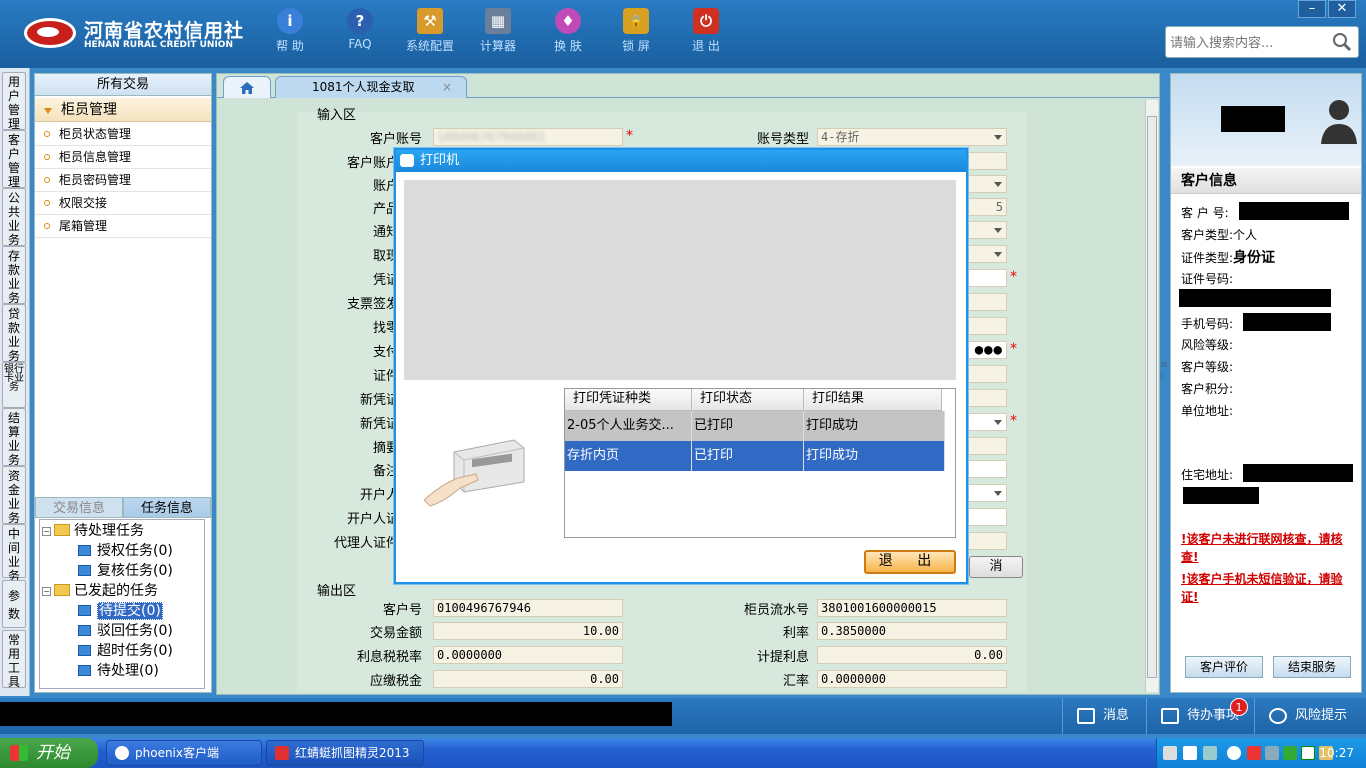 Image resolution: width=1366 pixels, height=768 pixels. I want to click on menu-item-label: 权限交接, so click(83, 203).